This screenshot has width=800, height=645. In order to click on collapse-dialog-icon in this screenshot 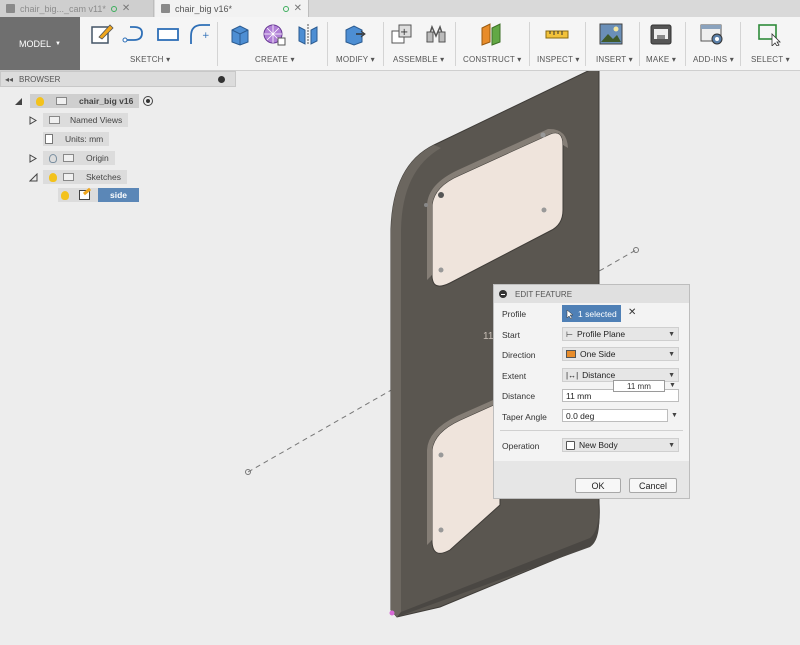, I will do `click(503, 294)`.